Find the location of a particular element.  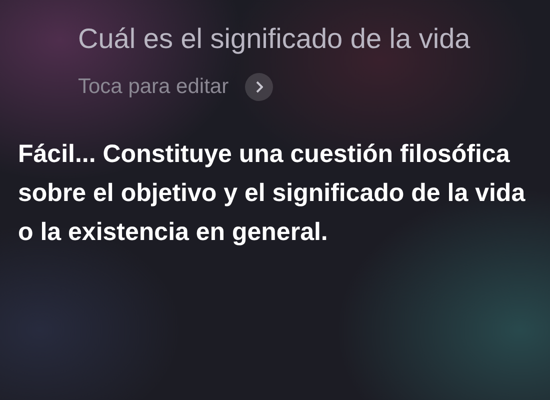

edit-button is located at coordinates (258, 86).